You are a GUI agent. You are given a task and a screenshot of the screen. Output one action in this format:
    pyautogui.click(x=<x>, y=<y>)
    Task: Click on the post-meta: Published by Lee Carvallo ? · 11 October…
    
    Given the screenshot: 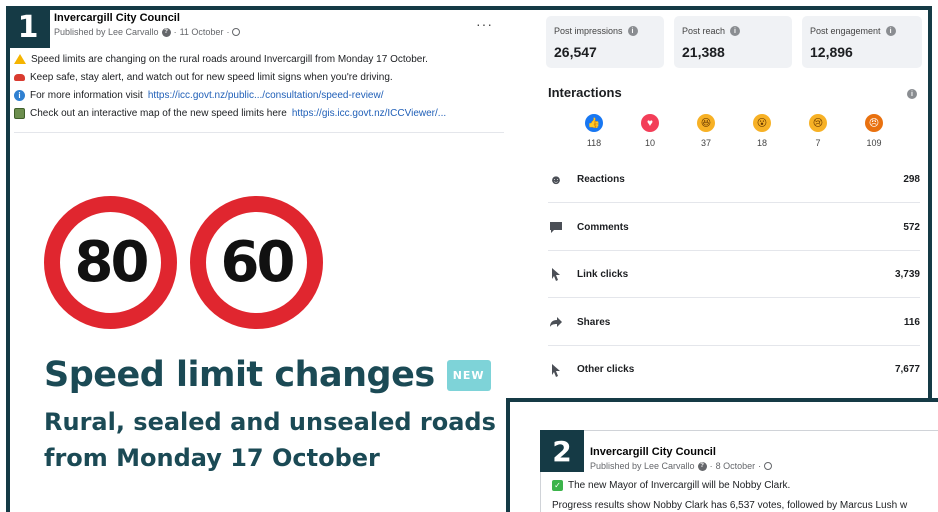 What is the action you would take?
    pyautogui.click(x=147, y=32)
    